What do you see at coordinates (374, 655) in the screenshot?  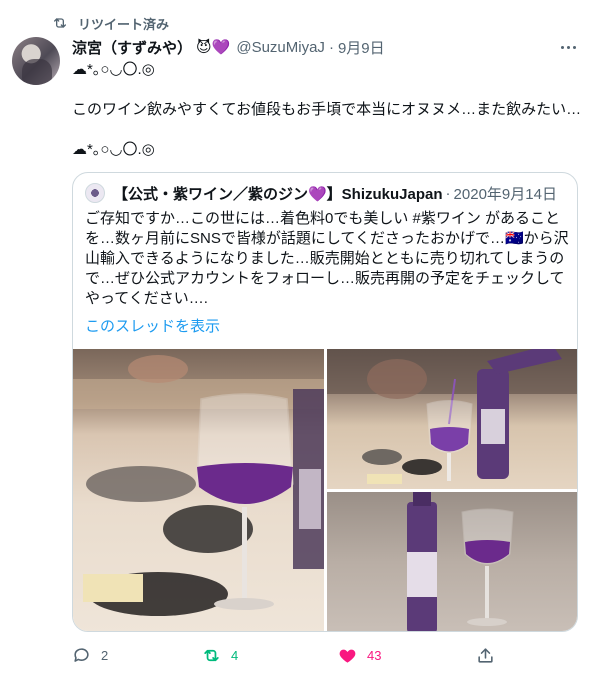 I see `like-count: 43` at bounding box center [374, 655].